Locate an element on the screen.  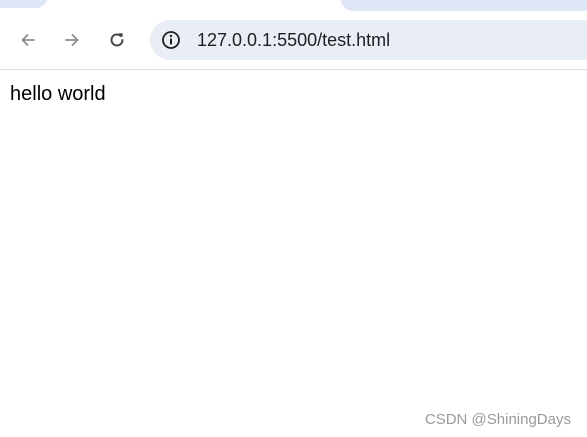
info-icon is located at coordinates (171, 40).